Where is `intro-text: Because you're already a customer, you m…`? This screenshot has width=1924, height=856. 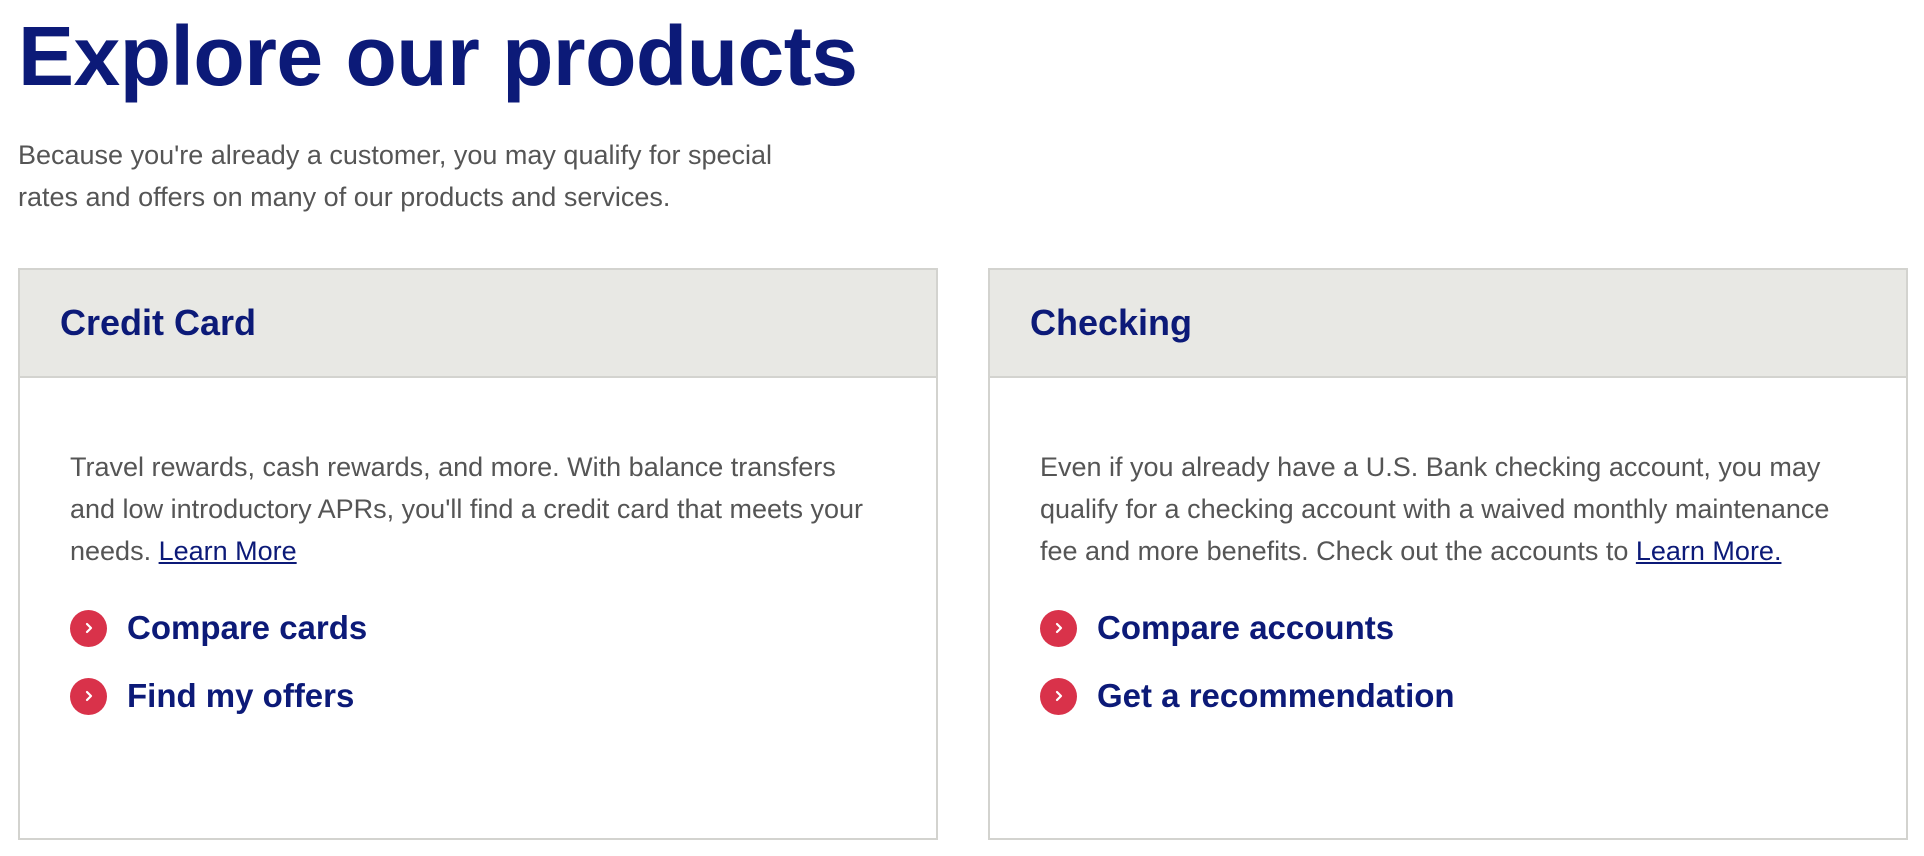 intro-text: Because you're already a customer, you m… is located at coordinates (428, 176).